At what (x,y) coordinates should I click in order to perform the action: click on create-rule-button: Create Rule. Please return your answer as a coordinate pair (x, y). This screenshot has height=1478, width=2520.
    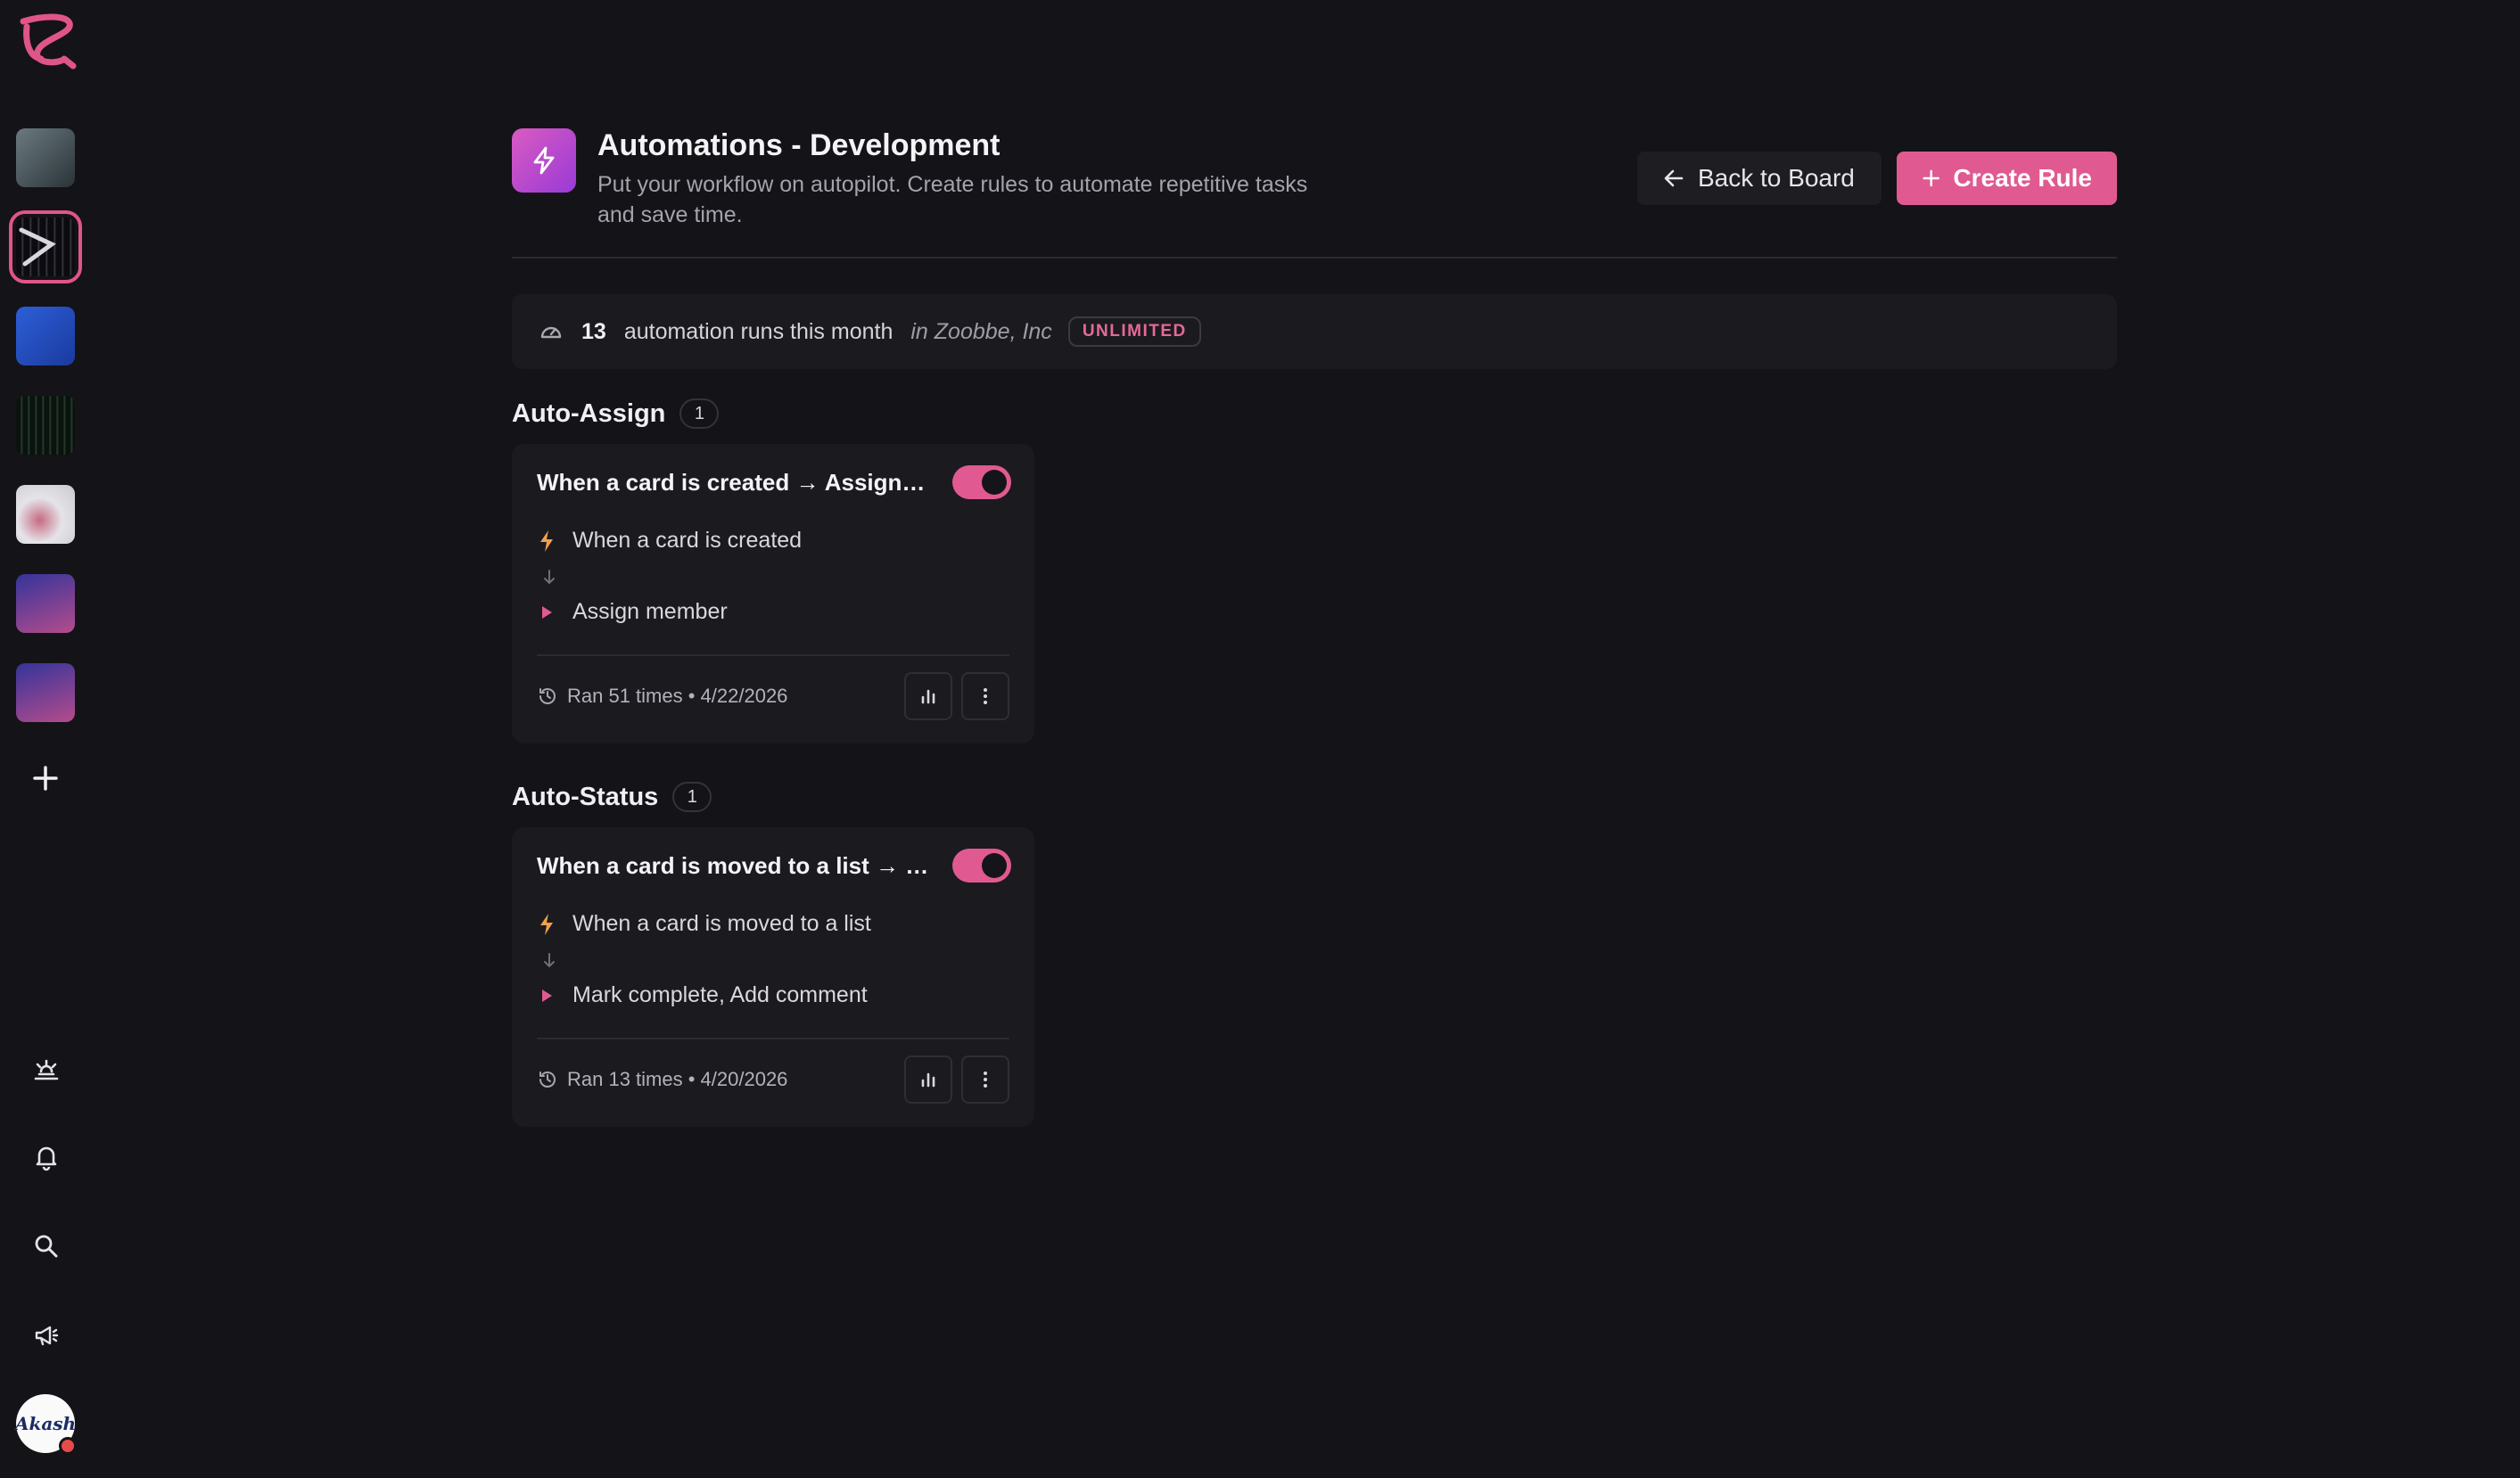
    Looking at the image, I should click on (2007, 178).